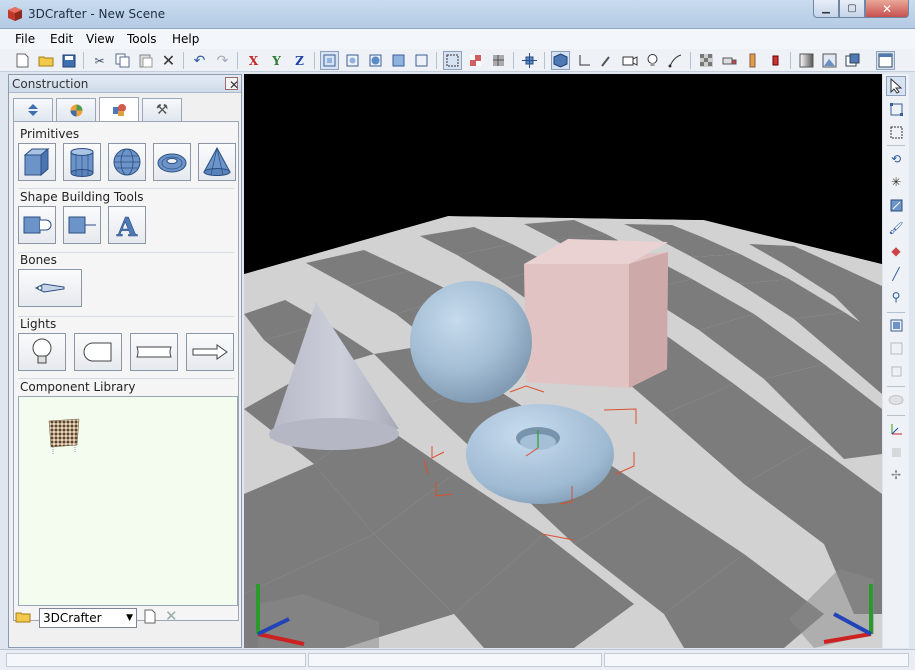 The image size is (915, 670). Describe the element at coordinates (896, 348) in the screenshot. I see `ungroup-button` at that location.